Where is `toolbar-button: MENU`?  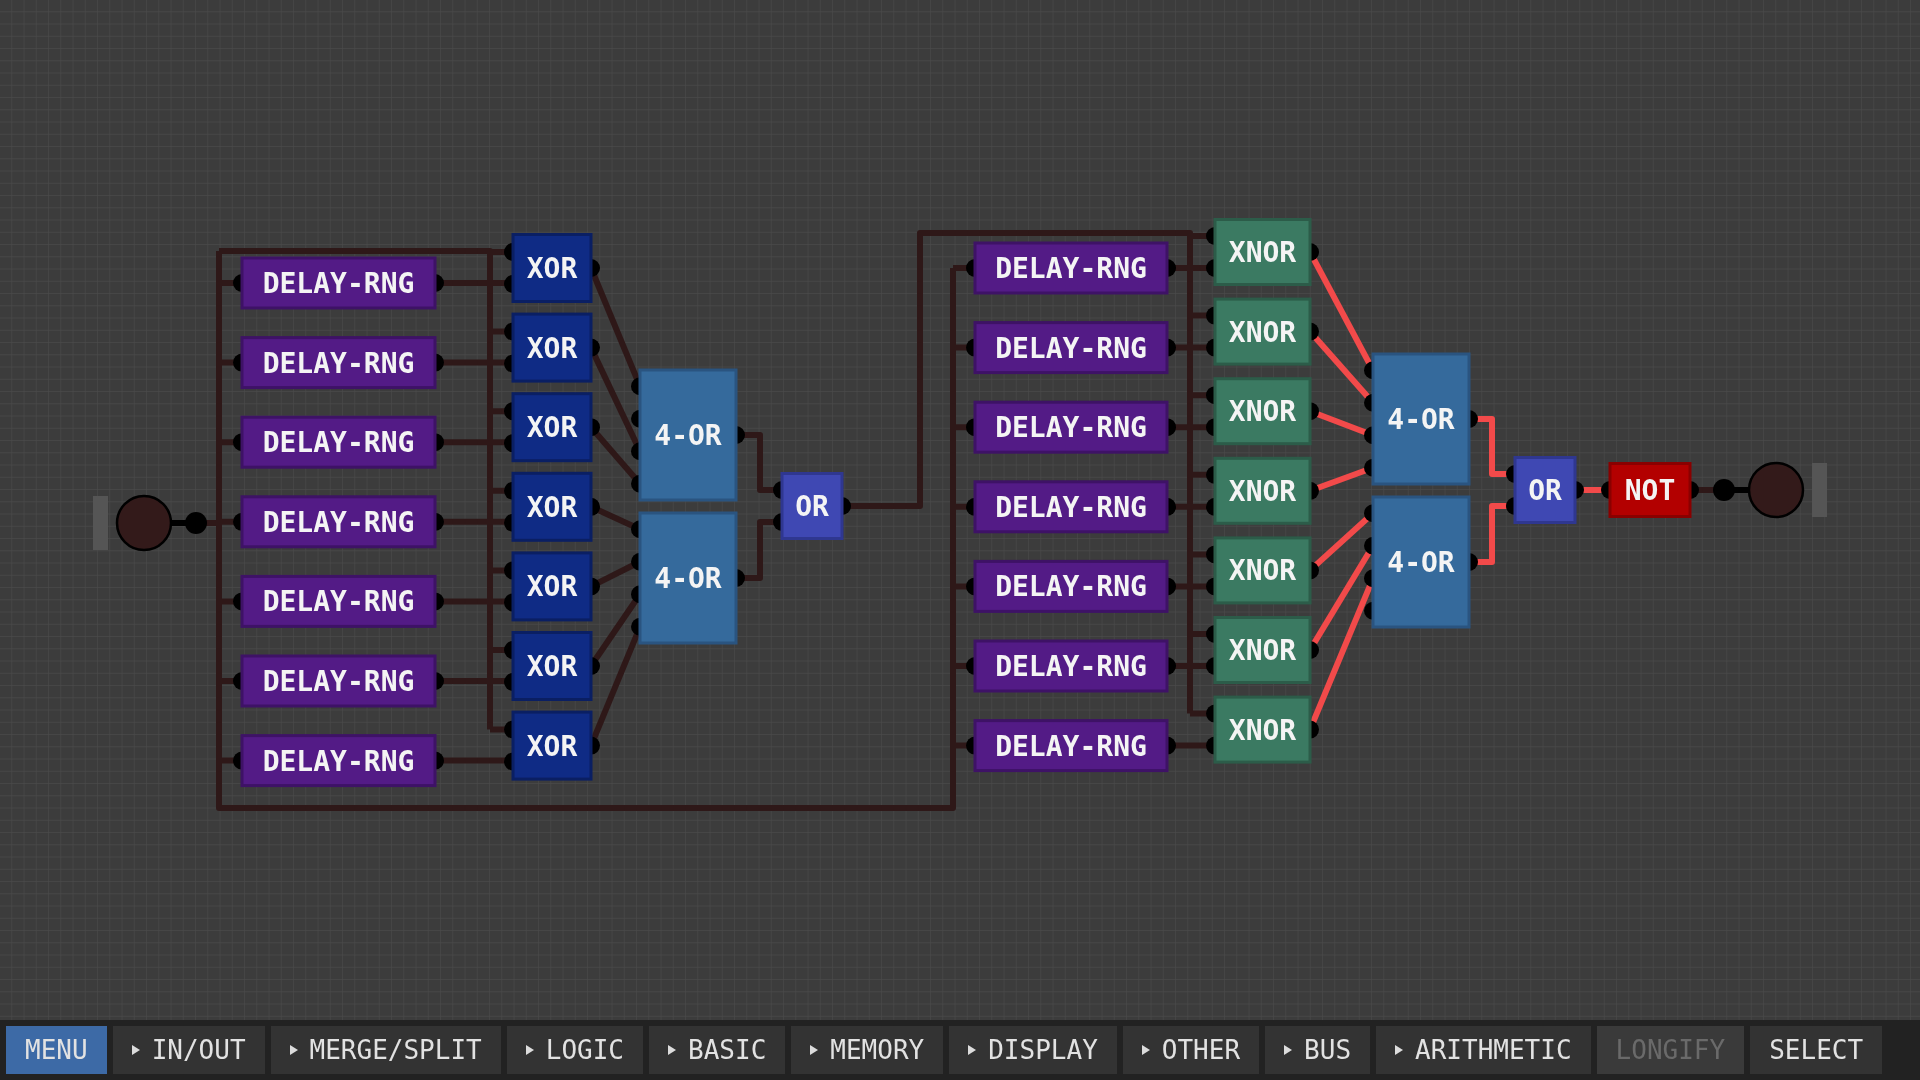 toolbar-button: MENU is located at coordinates (56, 1050).